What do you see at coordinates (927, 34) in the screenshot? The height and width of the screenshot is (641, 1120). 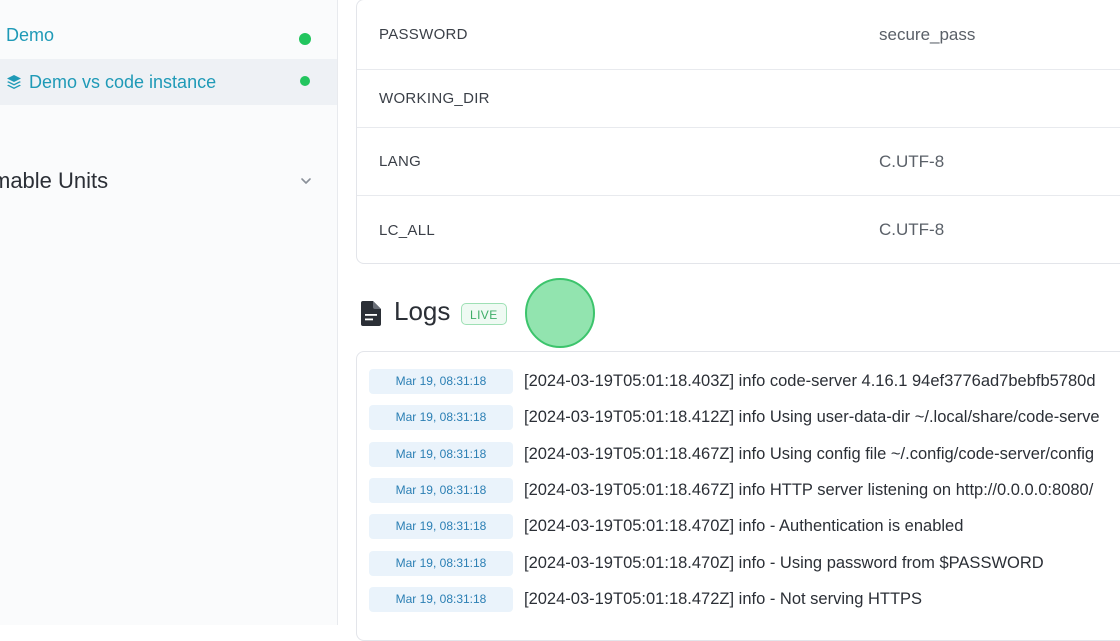 I see `env-value: secure_pass` at bounding box center [927, 34].